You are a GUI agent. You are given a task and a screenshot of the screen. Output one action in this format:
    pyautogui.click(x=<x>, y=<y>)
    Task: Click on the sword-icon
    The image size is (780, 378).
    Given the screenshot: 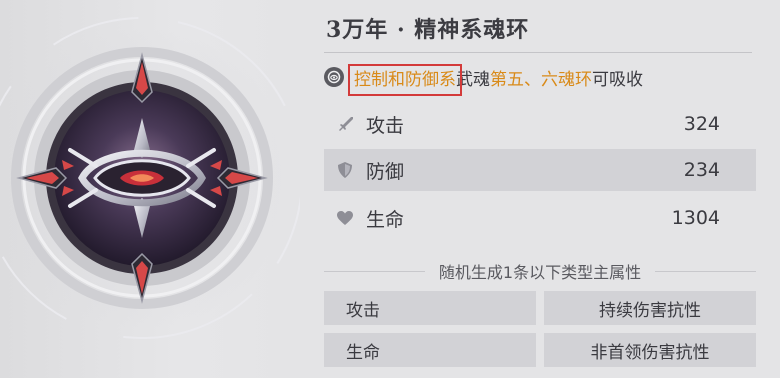 What is the action you would take?
    pyautogui.click(x=345, y=124)
    